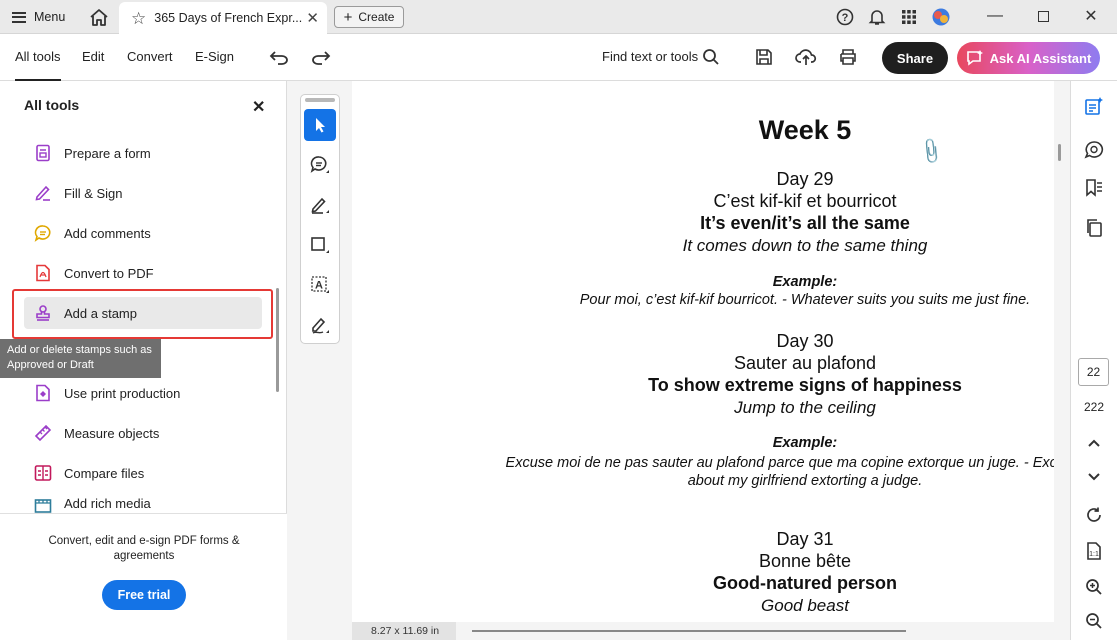 The image size is (1117, 640). I want to click on page-size-label: 8.27 x 11.69 in, so click(404, 631).